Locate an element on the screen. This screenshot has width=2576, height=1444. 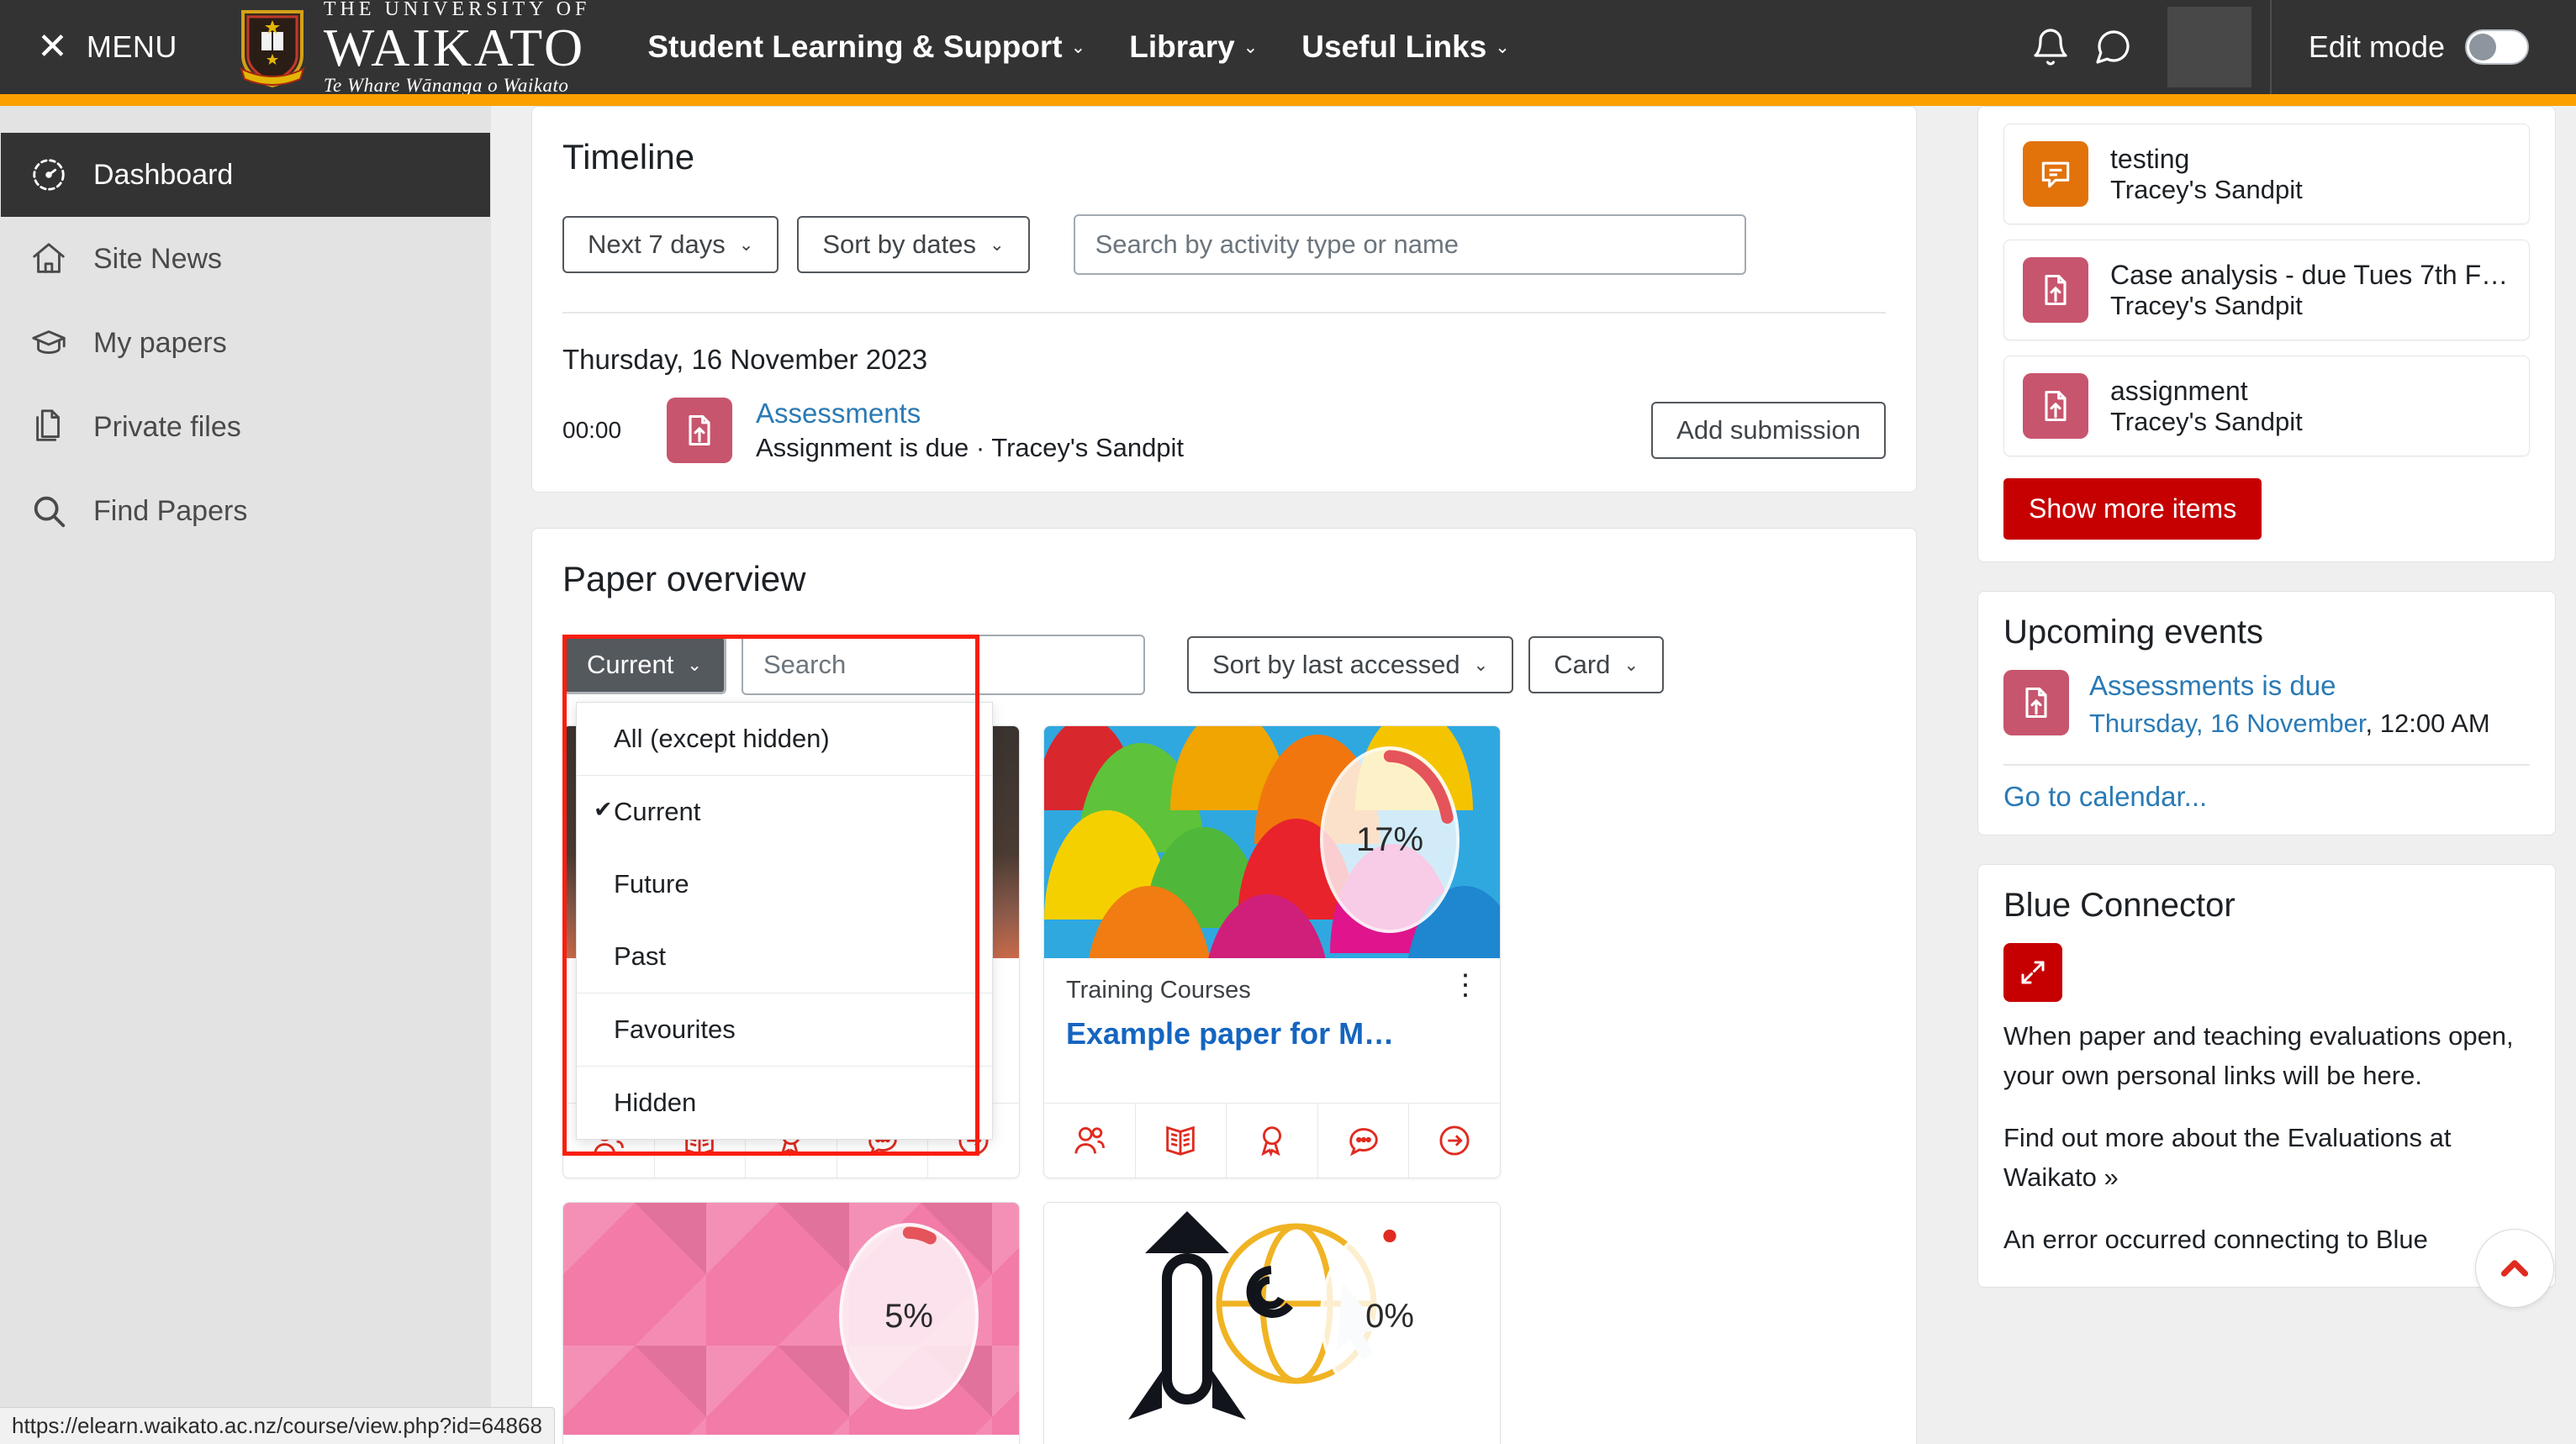
nav-item-useful-links: Useful Links ⌄ is located at coordinates (1405, 47).